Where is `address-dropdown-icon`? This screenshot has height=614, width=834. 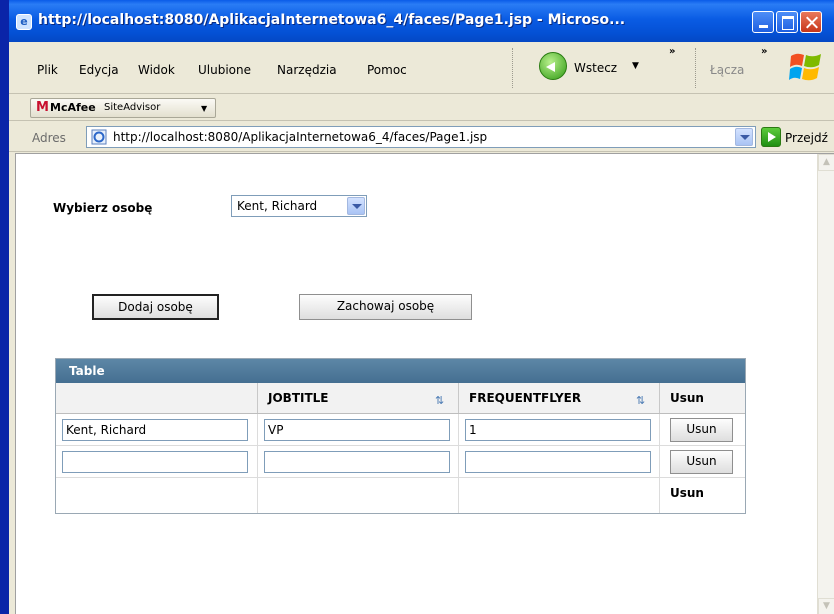
address-dropdown-icon is located at coordinates (744, 137).